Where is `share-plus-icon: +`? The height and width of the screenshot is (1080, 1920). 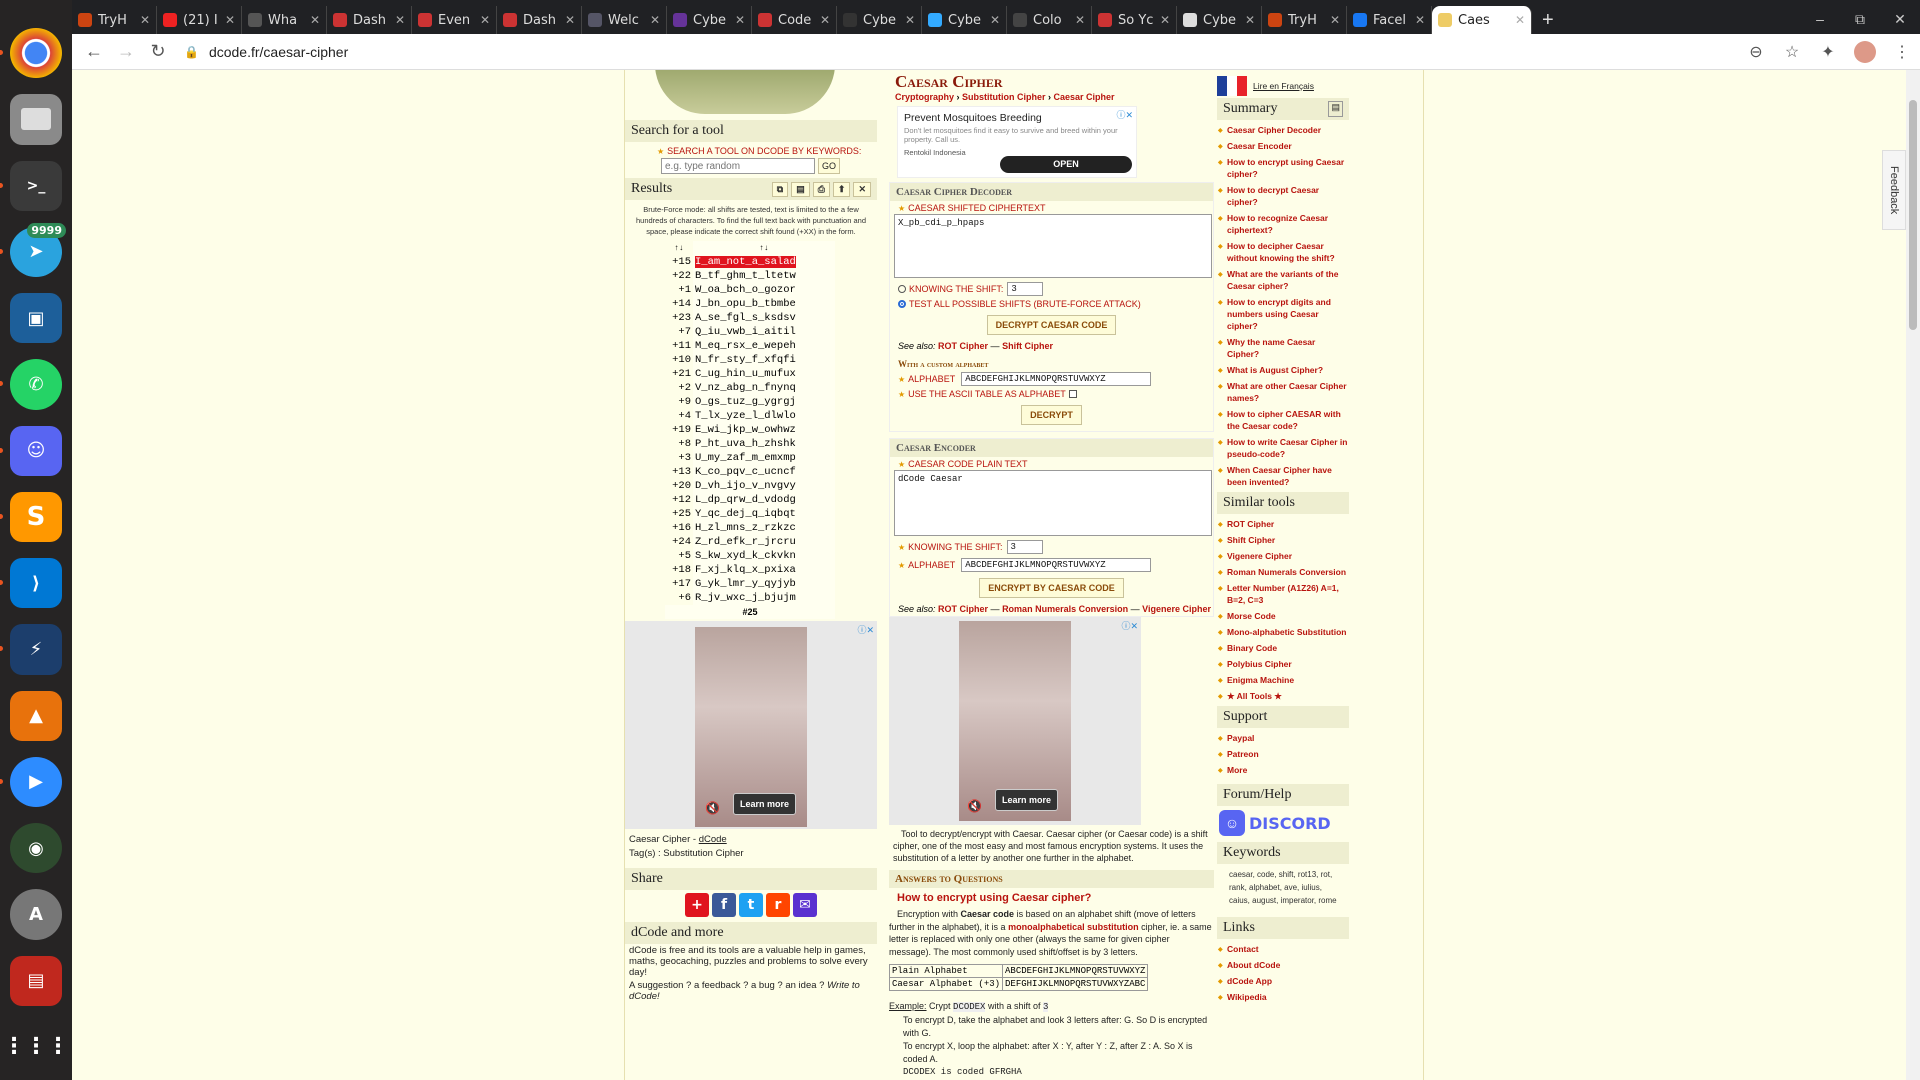 share-plus-icon: + is located at coordinates (697, 905).